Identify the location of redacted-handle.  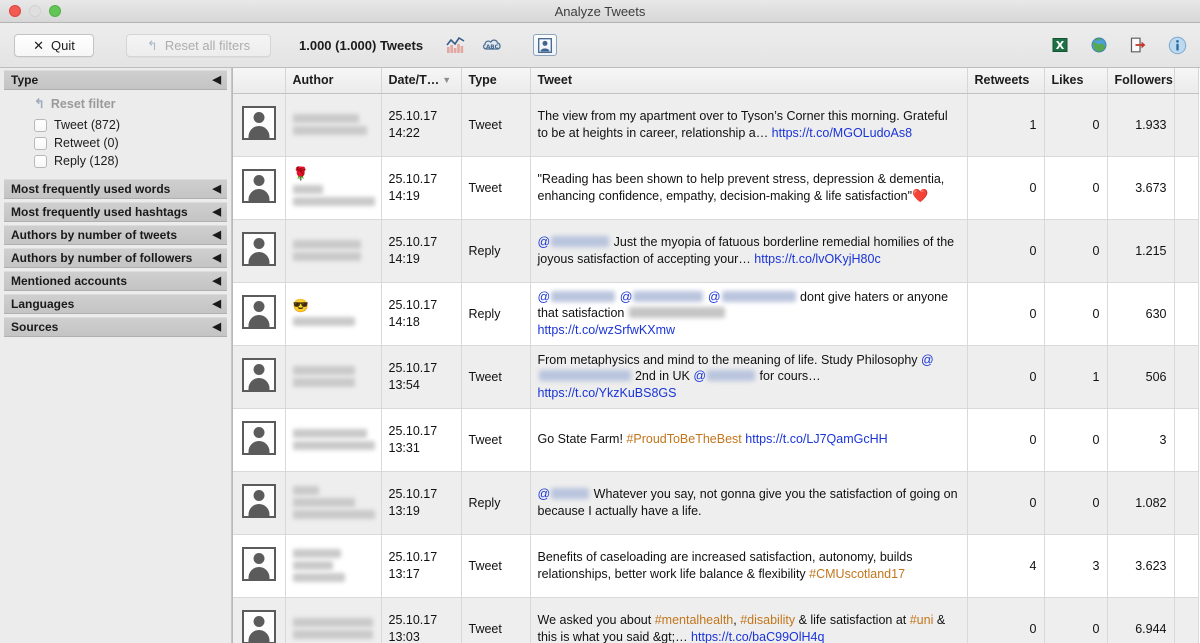
(570, 493).